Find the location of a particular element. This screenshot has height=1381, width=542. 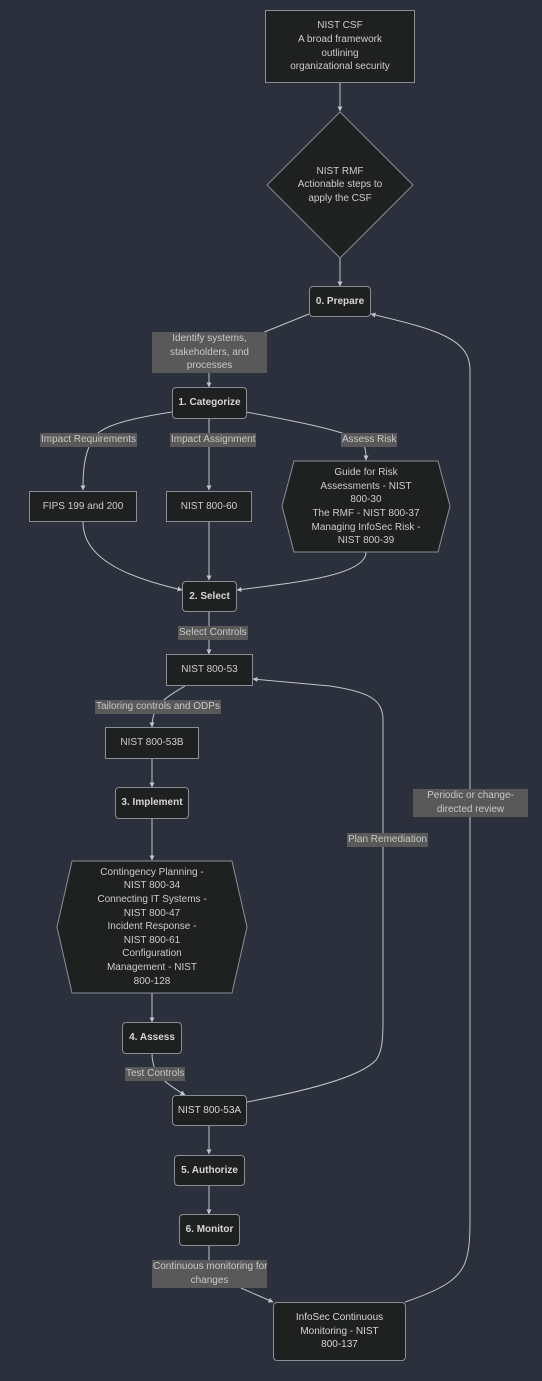

node-nist-800-60: NIST 800-60 is located at coordinates (209, 506).